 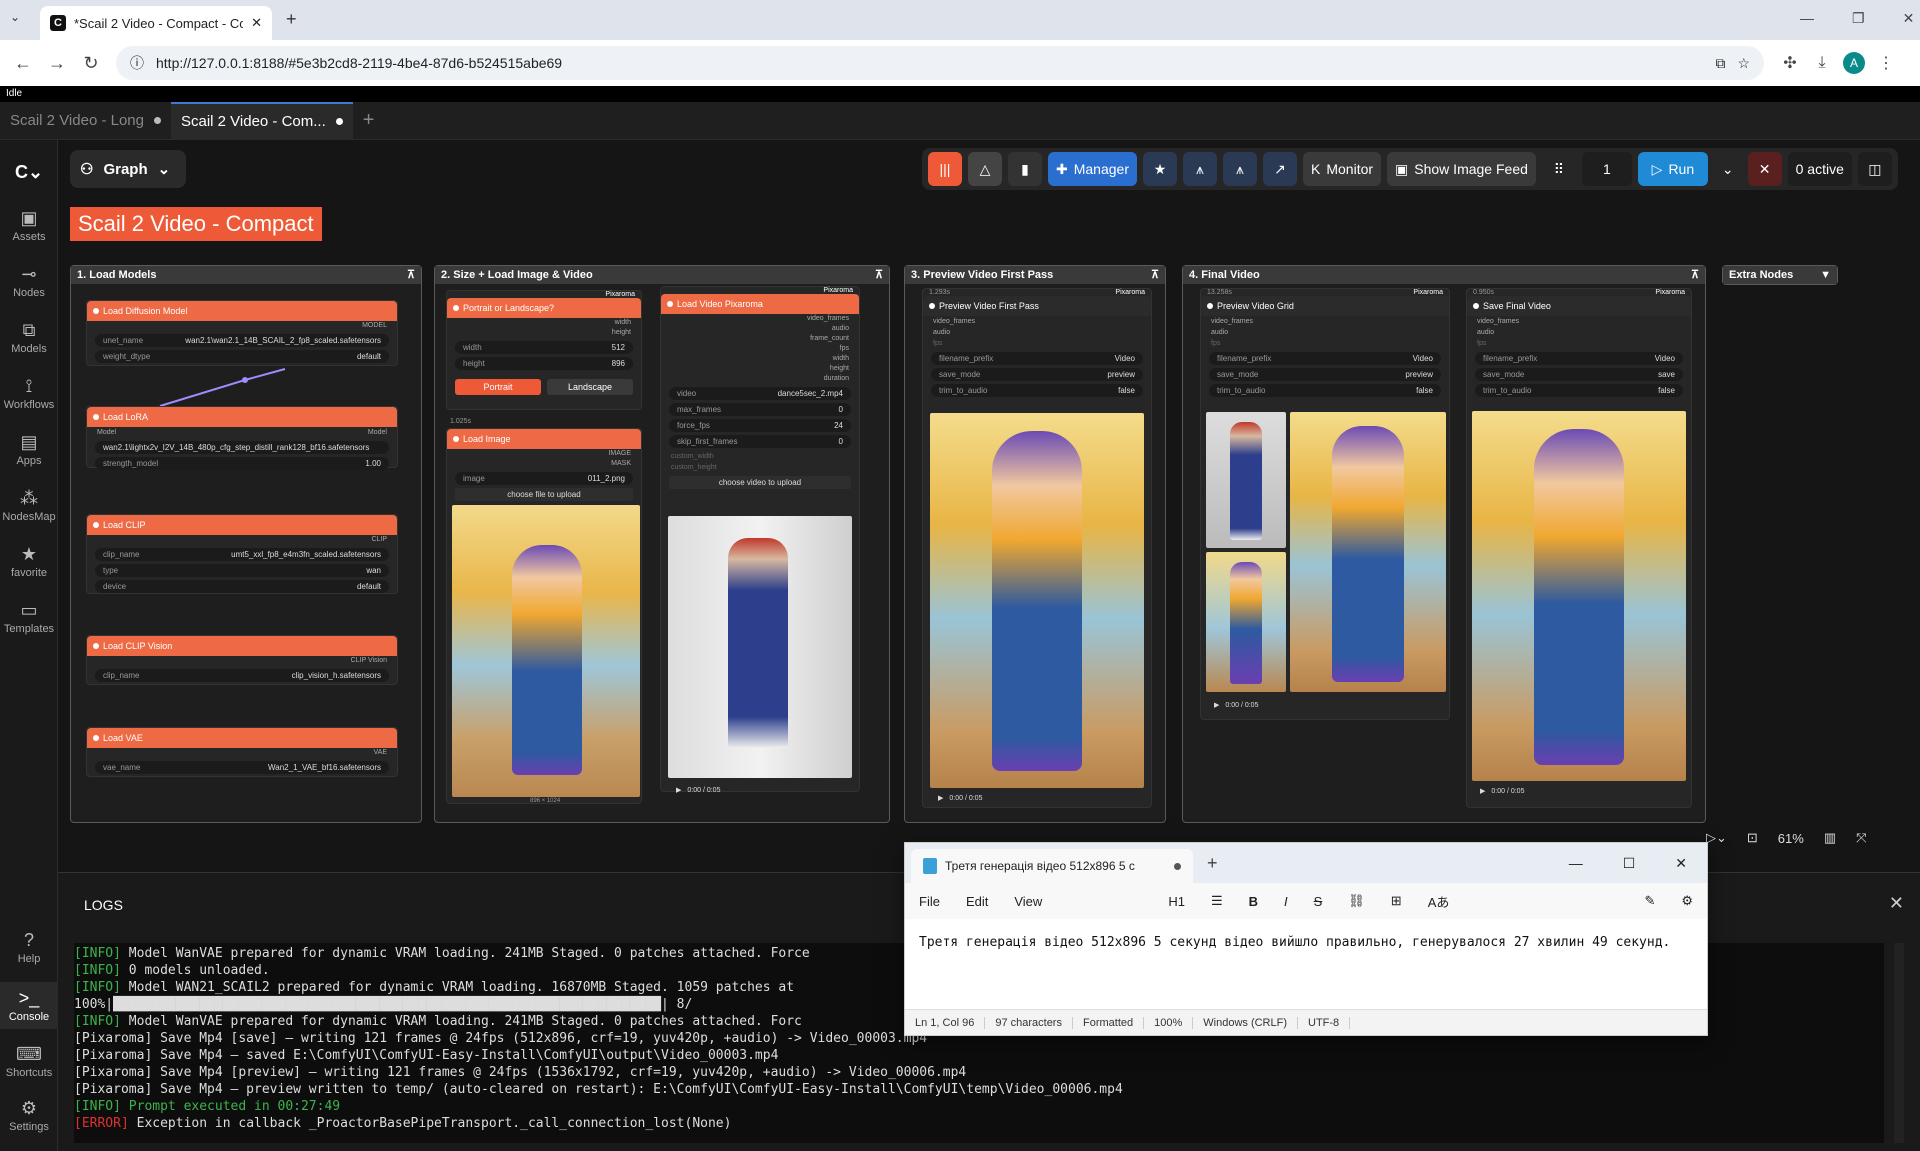 What do you see at coordinates (1716, 838) in the screenshot?
I see `pointer-icon: ▷⌄` at bounding box center [1716, 838].